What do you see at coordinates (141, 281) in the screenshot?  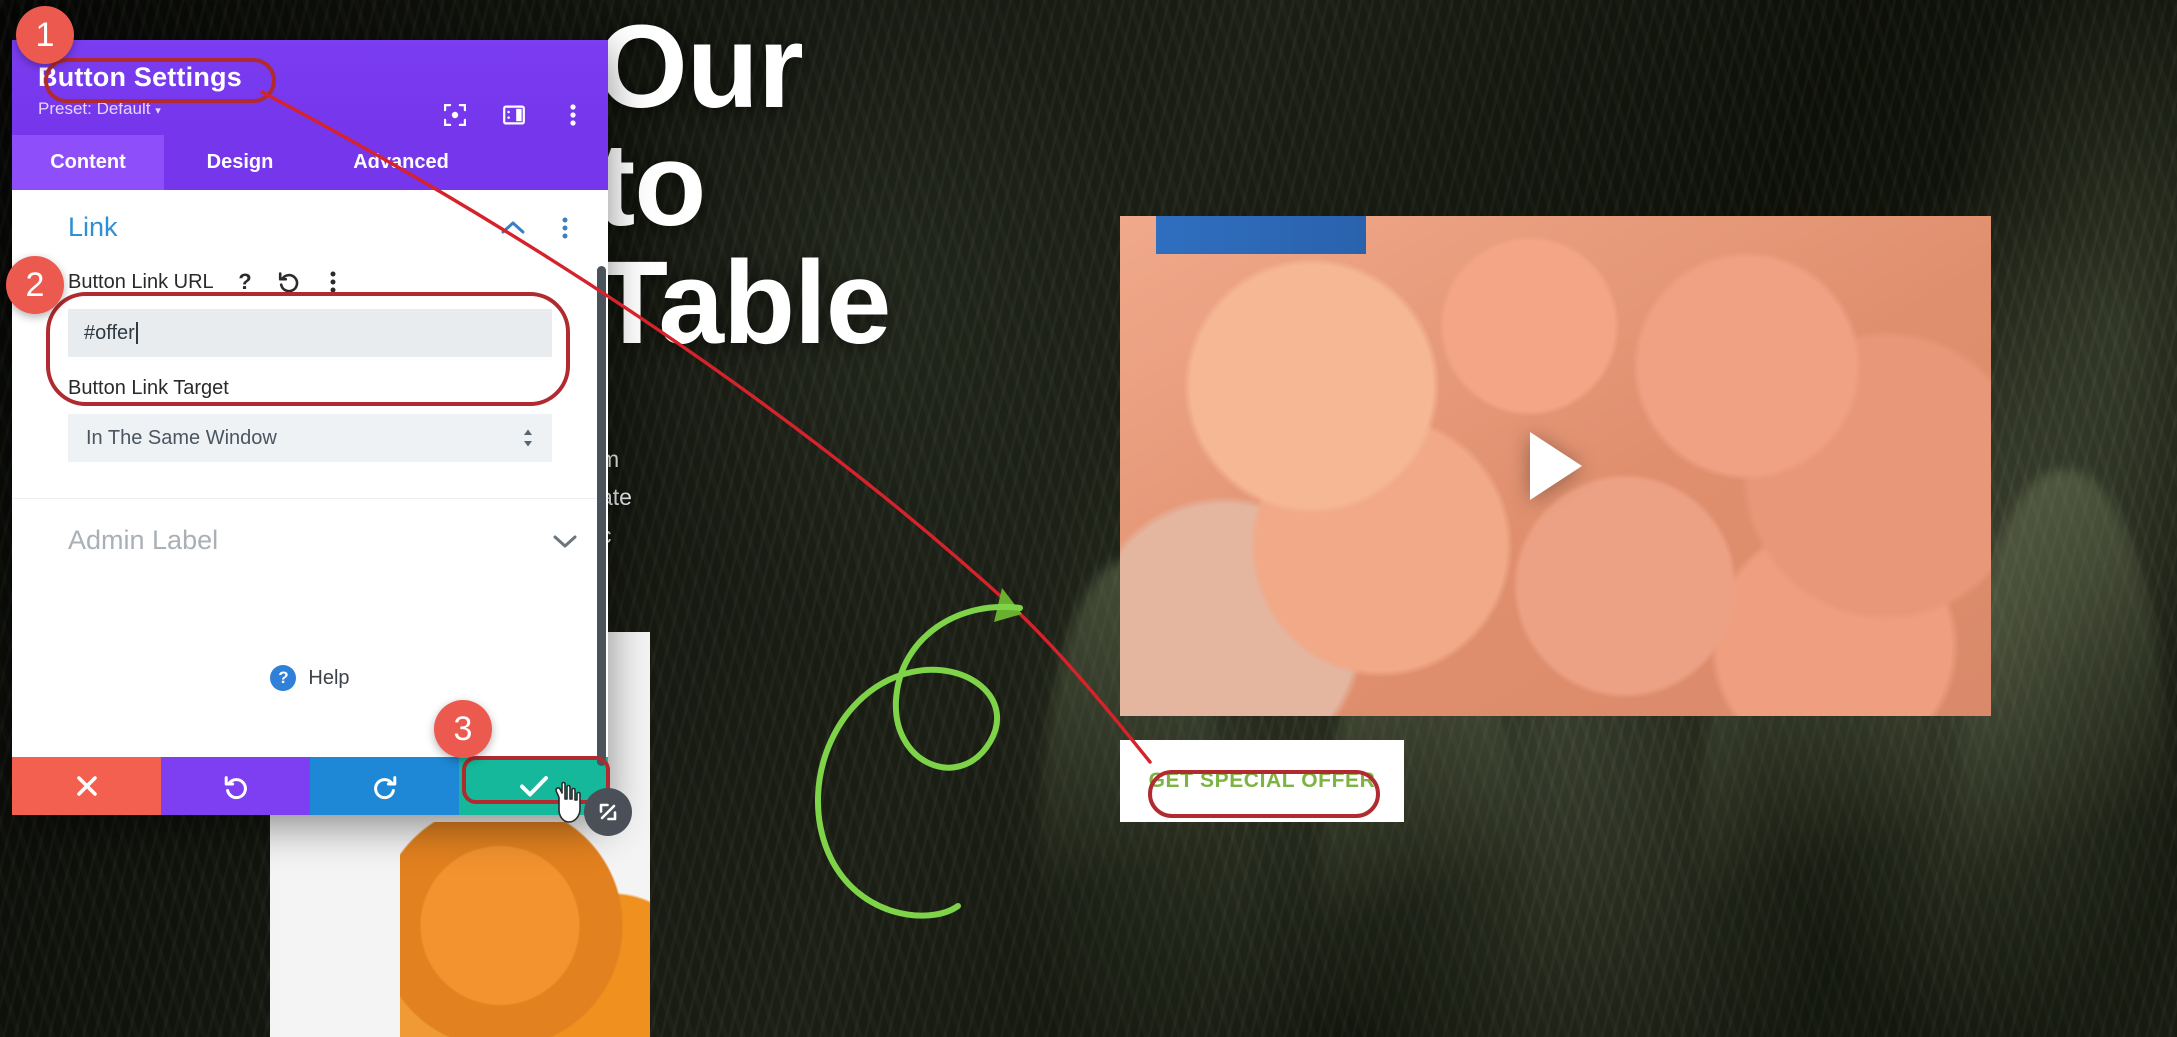 I see `button-link-url-label: Button Link URL` at bounding box center [141, 281].